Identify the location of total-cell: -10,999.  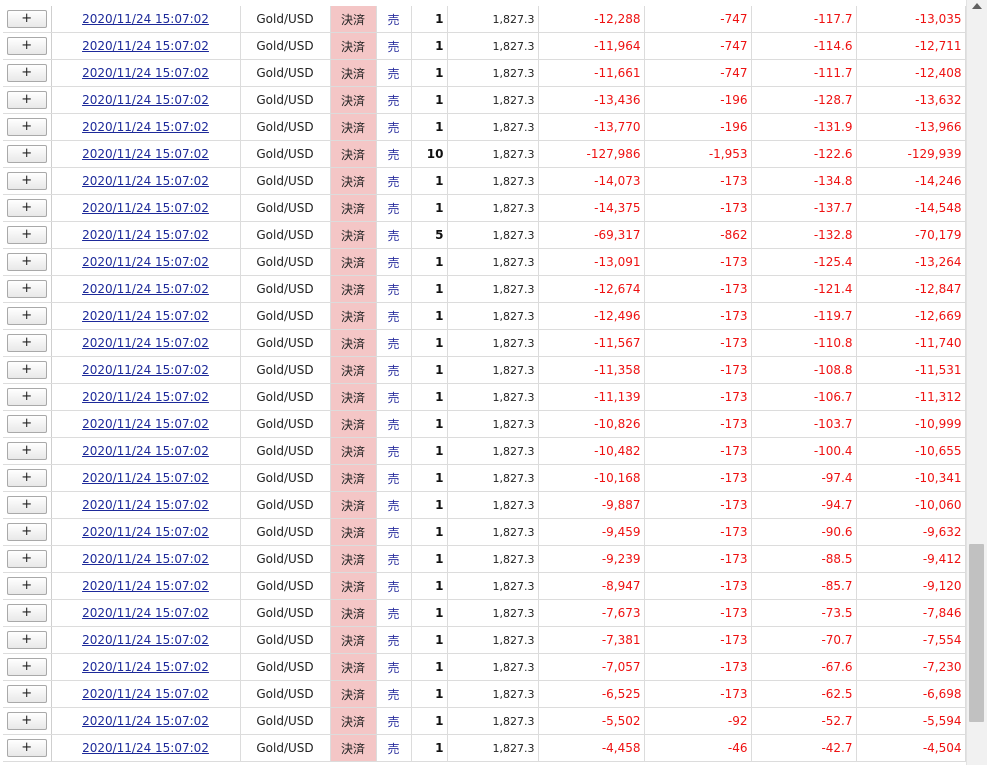
(911, 424).